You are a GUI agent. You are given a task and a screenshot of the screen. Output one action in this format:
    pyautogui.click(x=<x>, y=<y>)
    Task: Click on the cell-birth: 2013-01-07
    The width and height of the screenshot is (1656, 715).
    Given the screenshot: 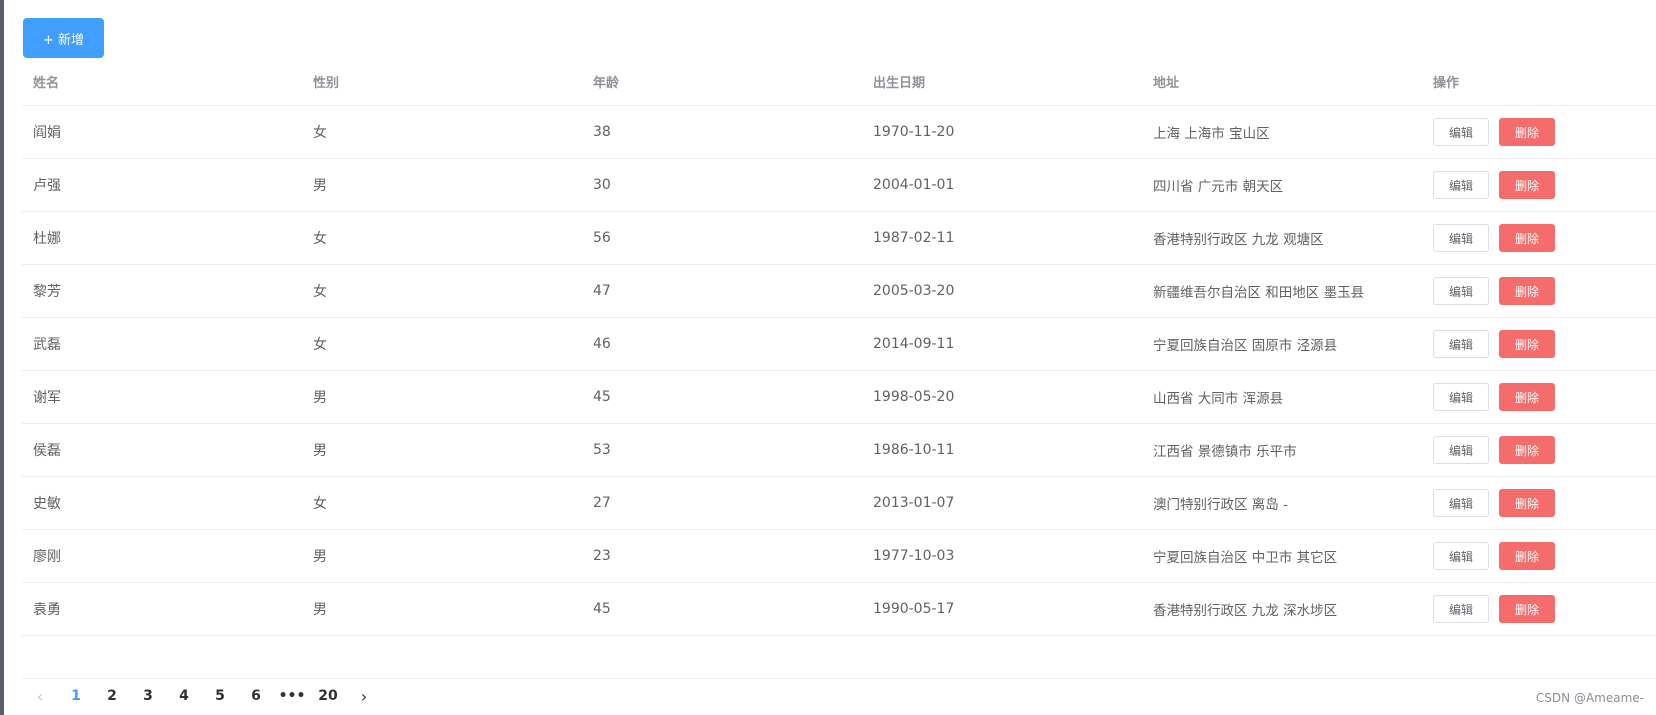 What is the action you would take?
    pyautogui.click(x=914, y=503)
    